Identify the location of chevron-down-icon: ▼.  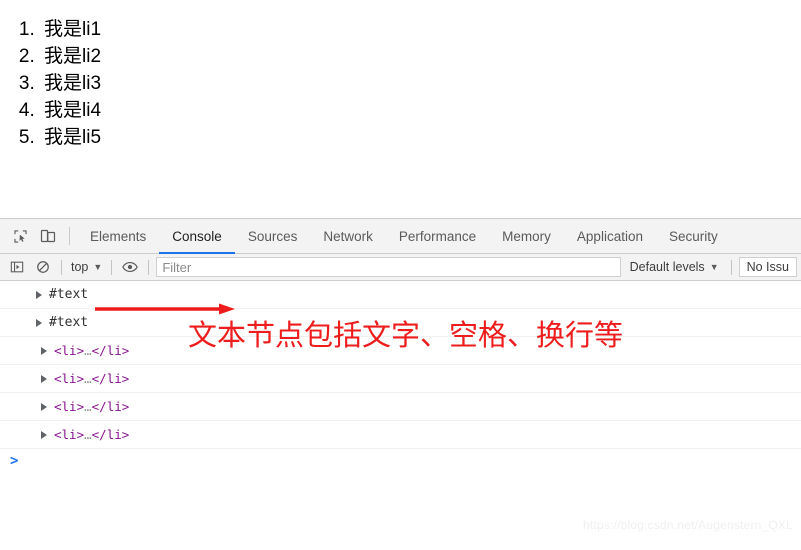
(98, 266).